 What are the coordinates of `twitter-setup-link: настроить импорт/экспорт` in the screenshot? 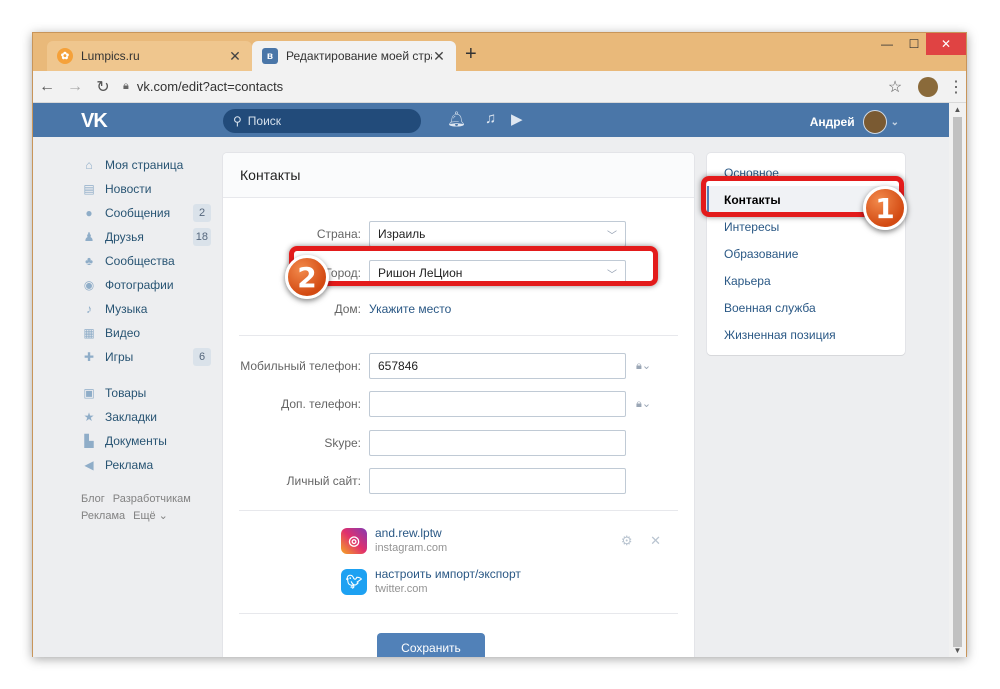 It's located at (448, 574).